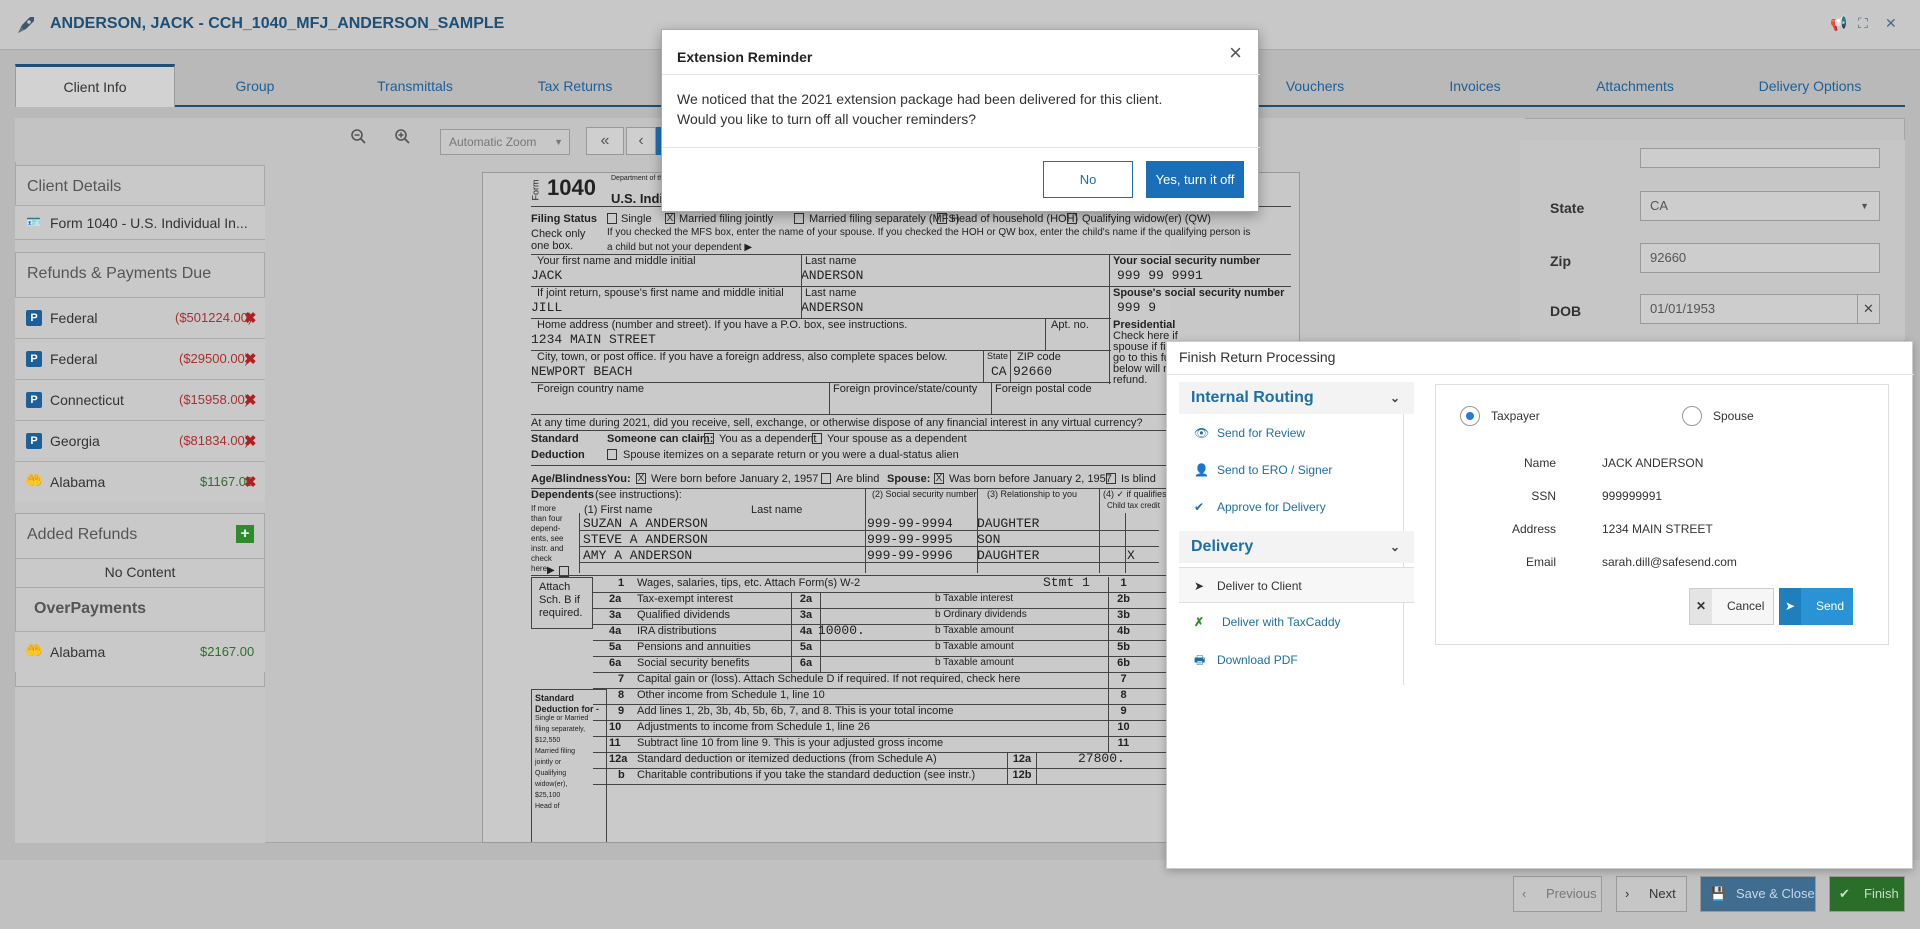  What do you see at coordinates (1635, 85) in the screenshot?
I see `tab-attachments: Attachments` at bounding box center [1635, 85].